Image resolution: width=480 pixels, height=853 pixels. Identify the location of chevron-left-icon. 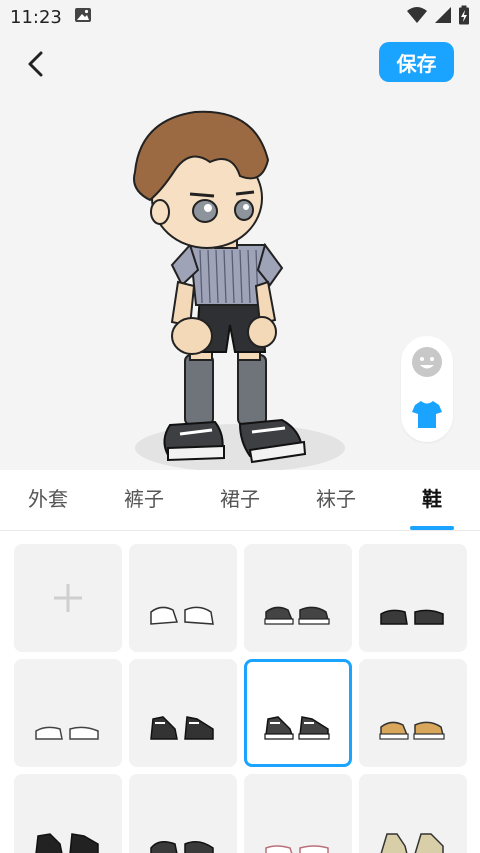
(35, 64).